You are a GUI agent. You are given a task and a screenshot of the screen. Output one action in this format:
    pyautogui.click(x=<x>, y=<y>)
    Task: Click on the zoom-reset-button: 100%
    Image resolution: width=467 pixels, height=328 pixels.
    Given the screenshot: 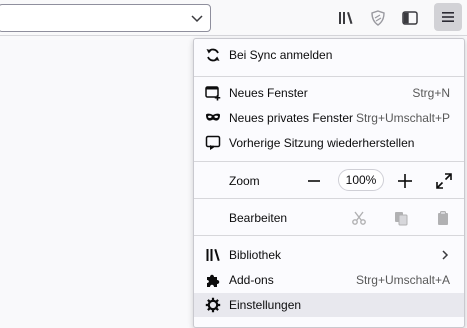 What is the action you would take?
    pyautogui.click(x=361, y=180)
    